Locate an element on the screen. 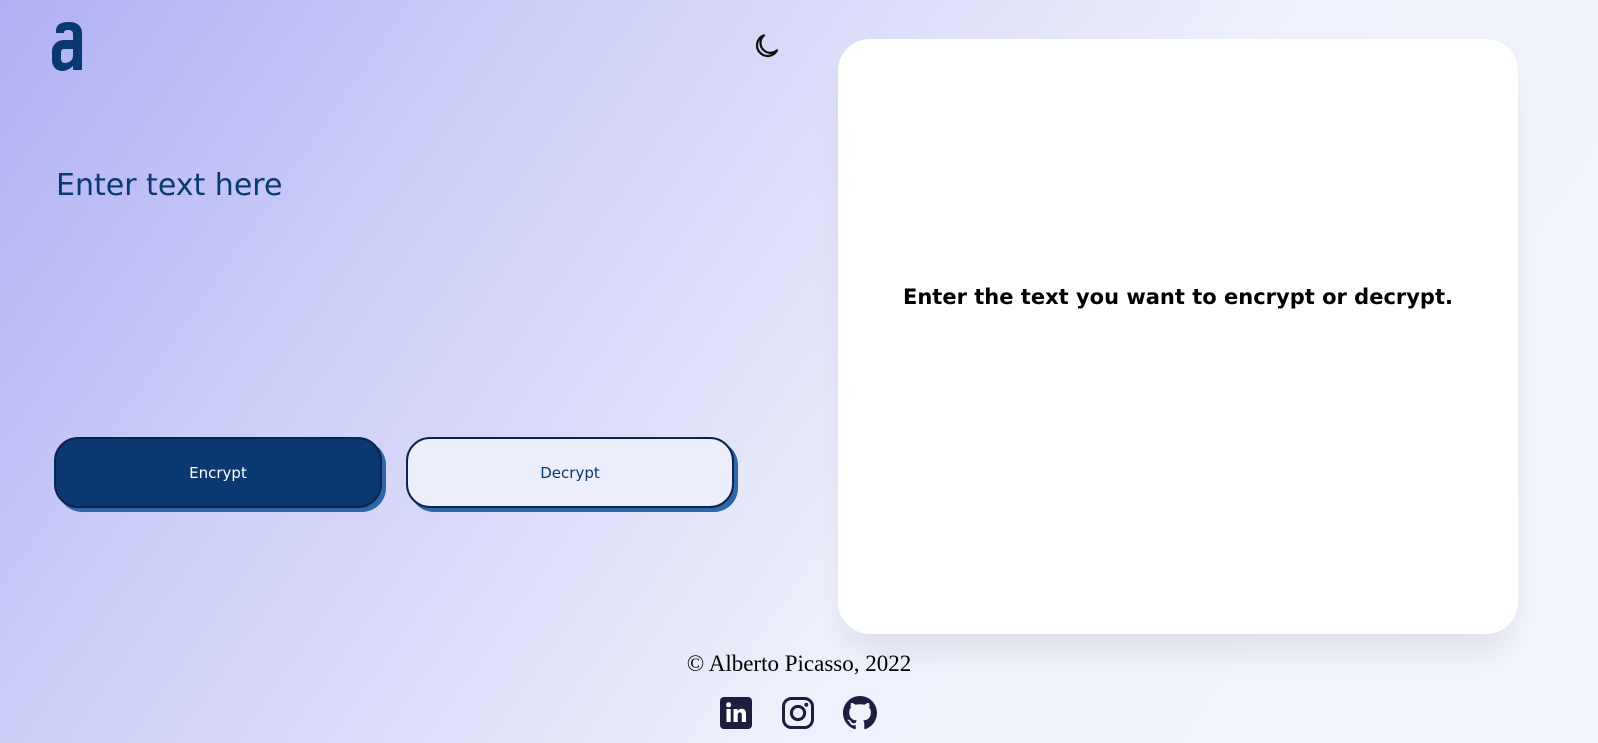 The image size is (1598, 743). github-icon is located at coordinates (860, 713).